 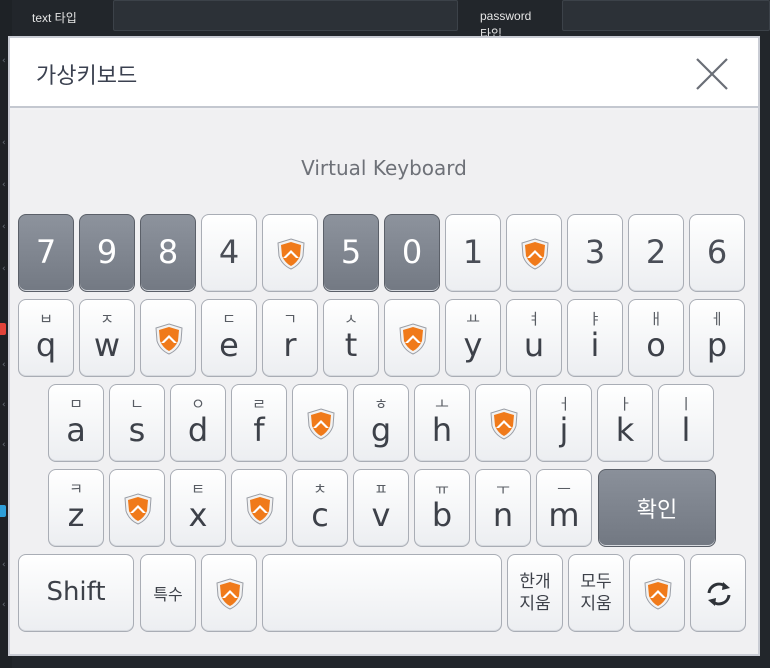 I want to click on refresh-icon, so click(x=719, y=594).